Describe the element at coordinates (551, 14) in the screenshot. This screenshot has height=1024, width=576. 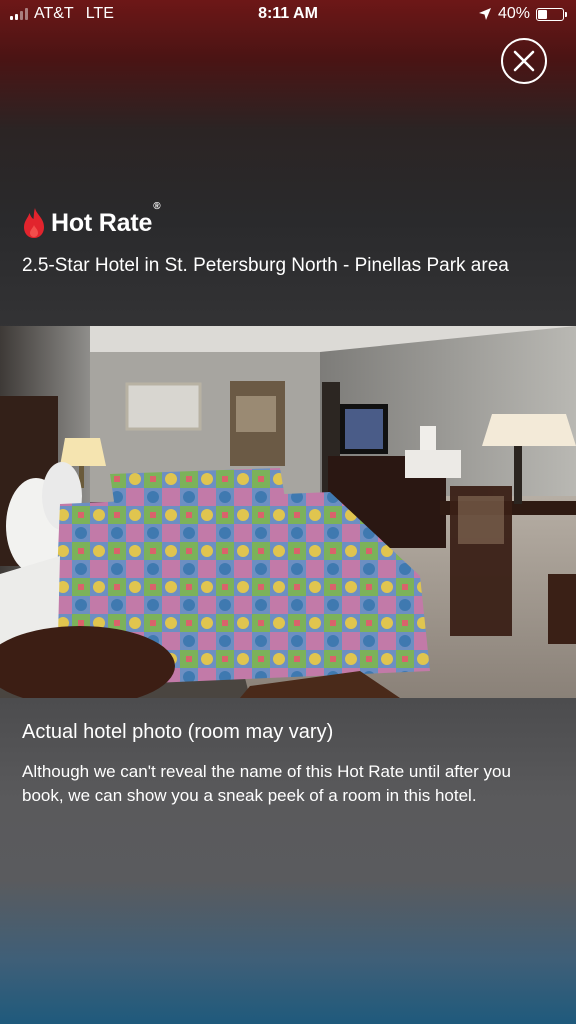
I see `battery-icon` at that location.